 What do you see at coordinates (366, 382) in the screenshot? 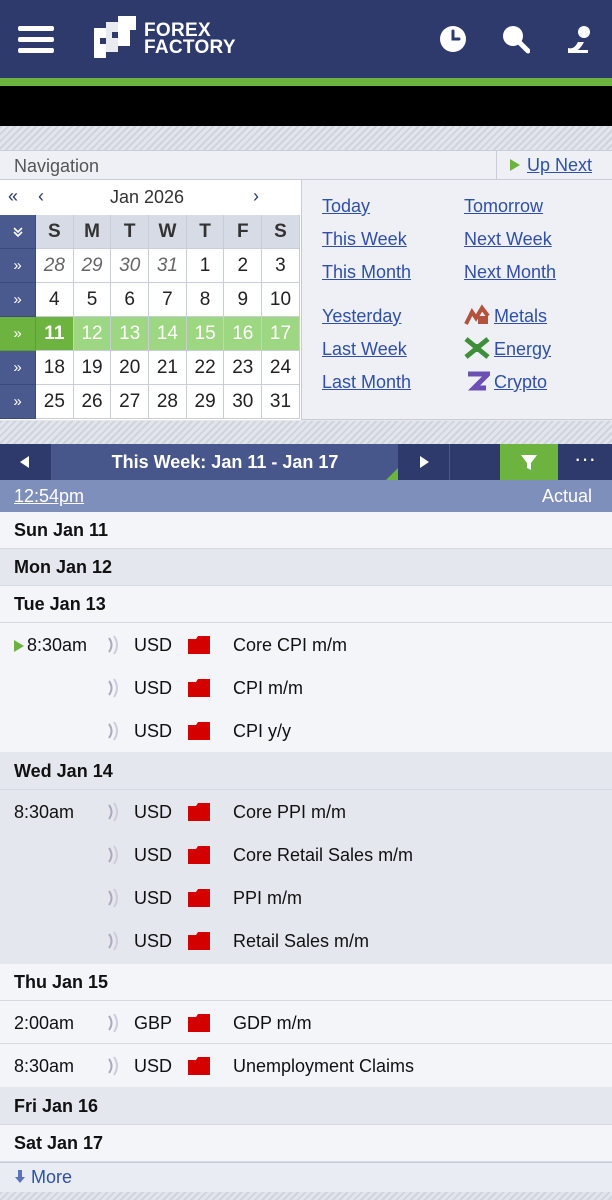
I see `last-month-link: Last Month` at bounding box center [366, 382].